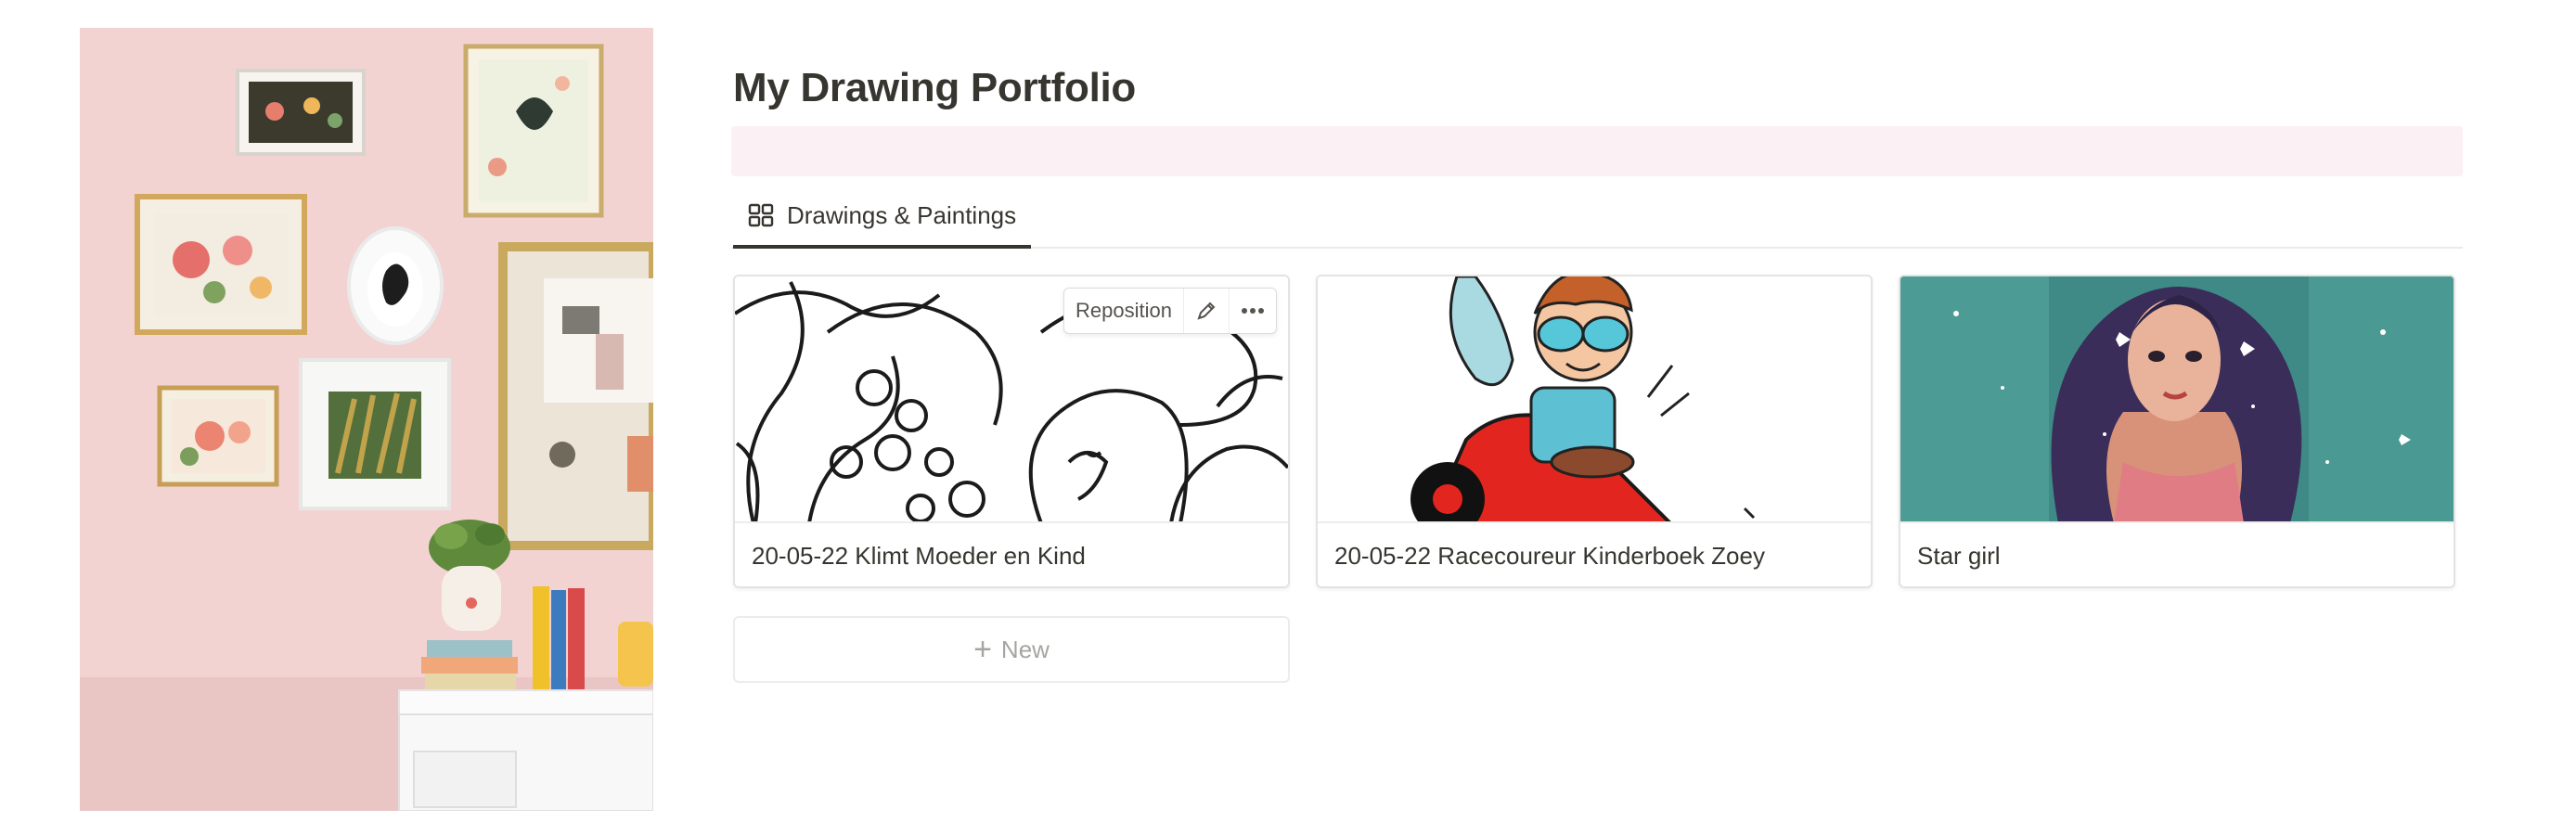 This screenshot has width=2576, height=822. Describe the element at coordinates (1550, 556) in the screenshot. I see `card-title: 20-05-22 Racecoureur Kinderboek Zoey` at that location.